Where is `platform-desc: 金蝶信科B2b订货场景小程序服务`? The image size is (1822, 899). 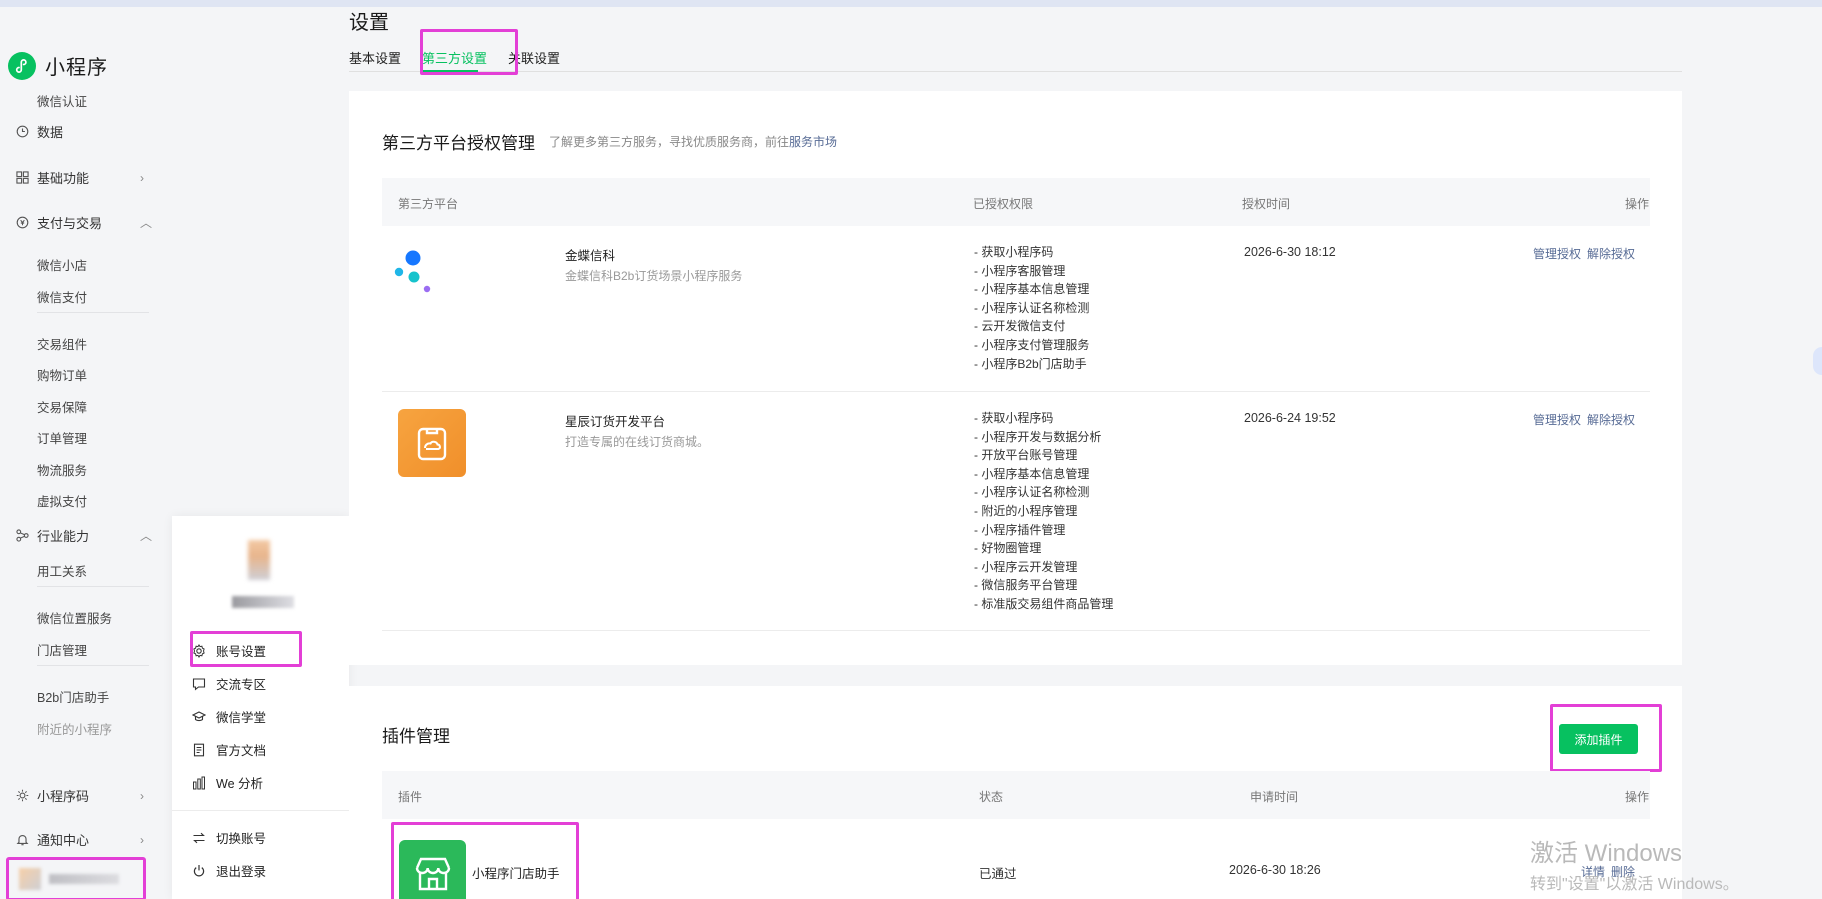 platform-desc: 金蝶信科B2b订货场景小程序服务 is located at coordinates (654, 276).